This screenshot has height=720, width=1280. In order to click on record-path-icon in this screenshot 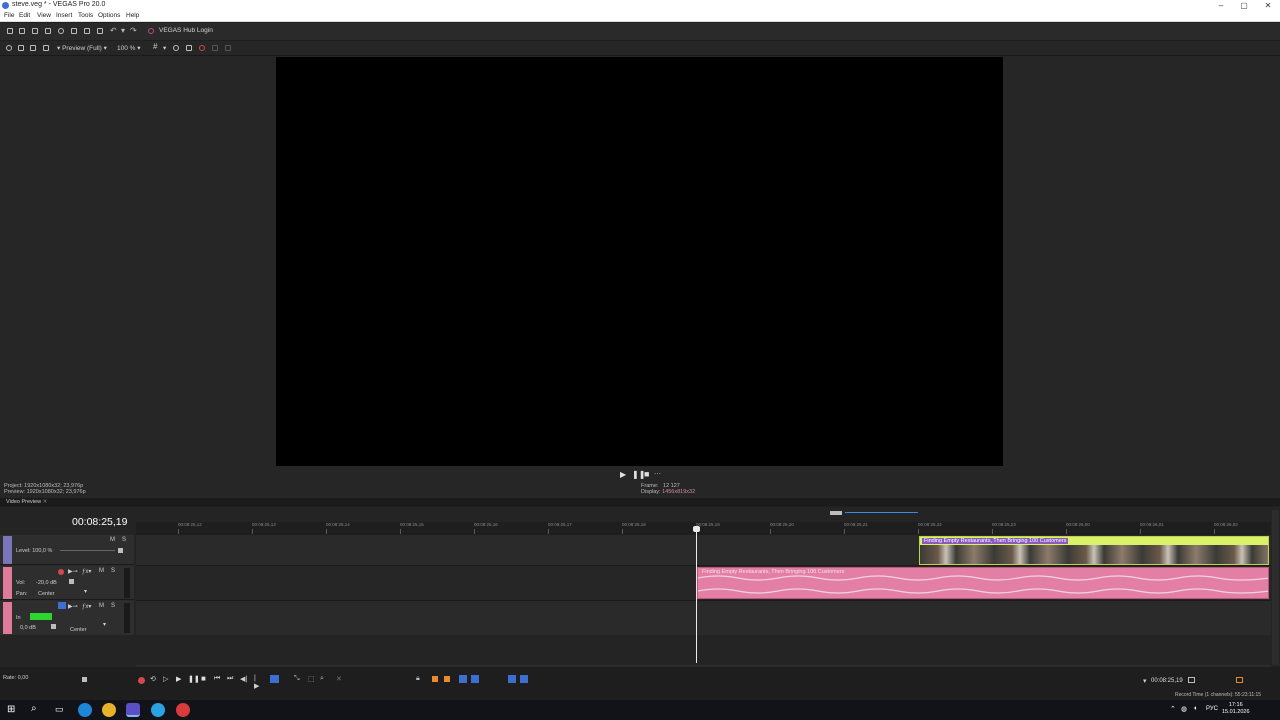, I will do `click(1239, 680)`.